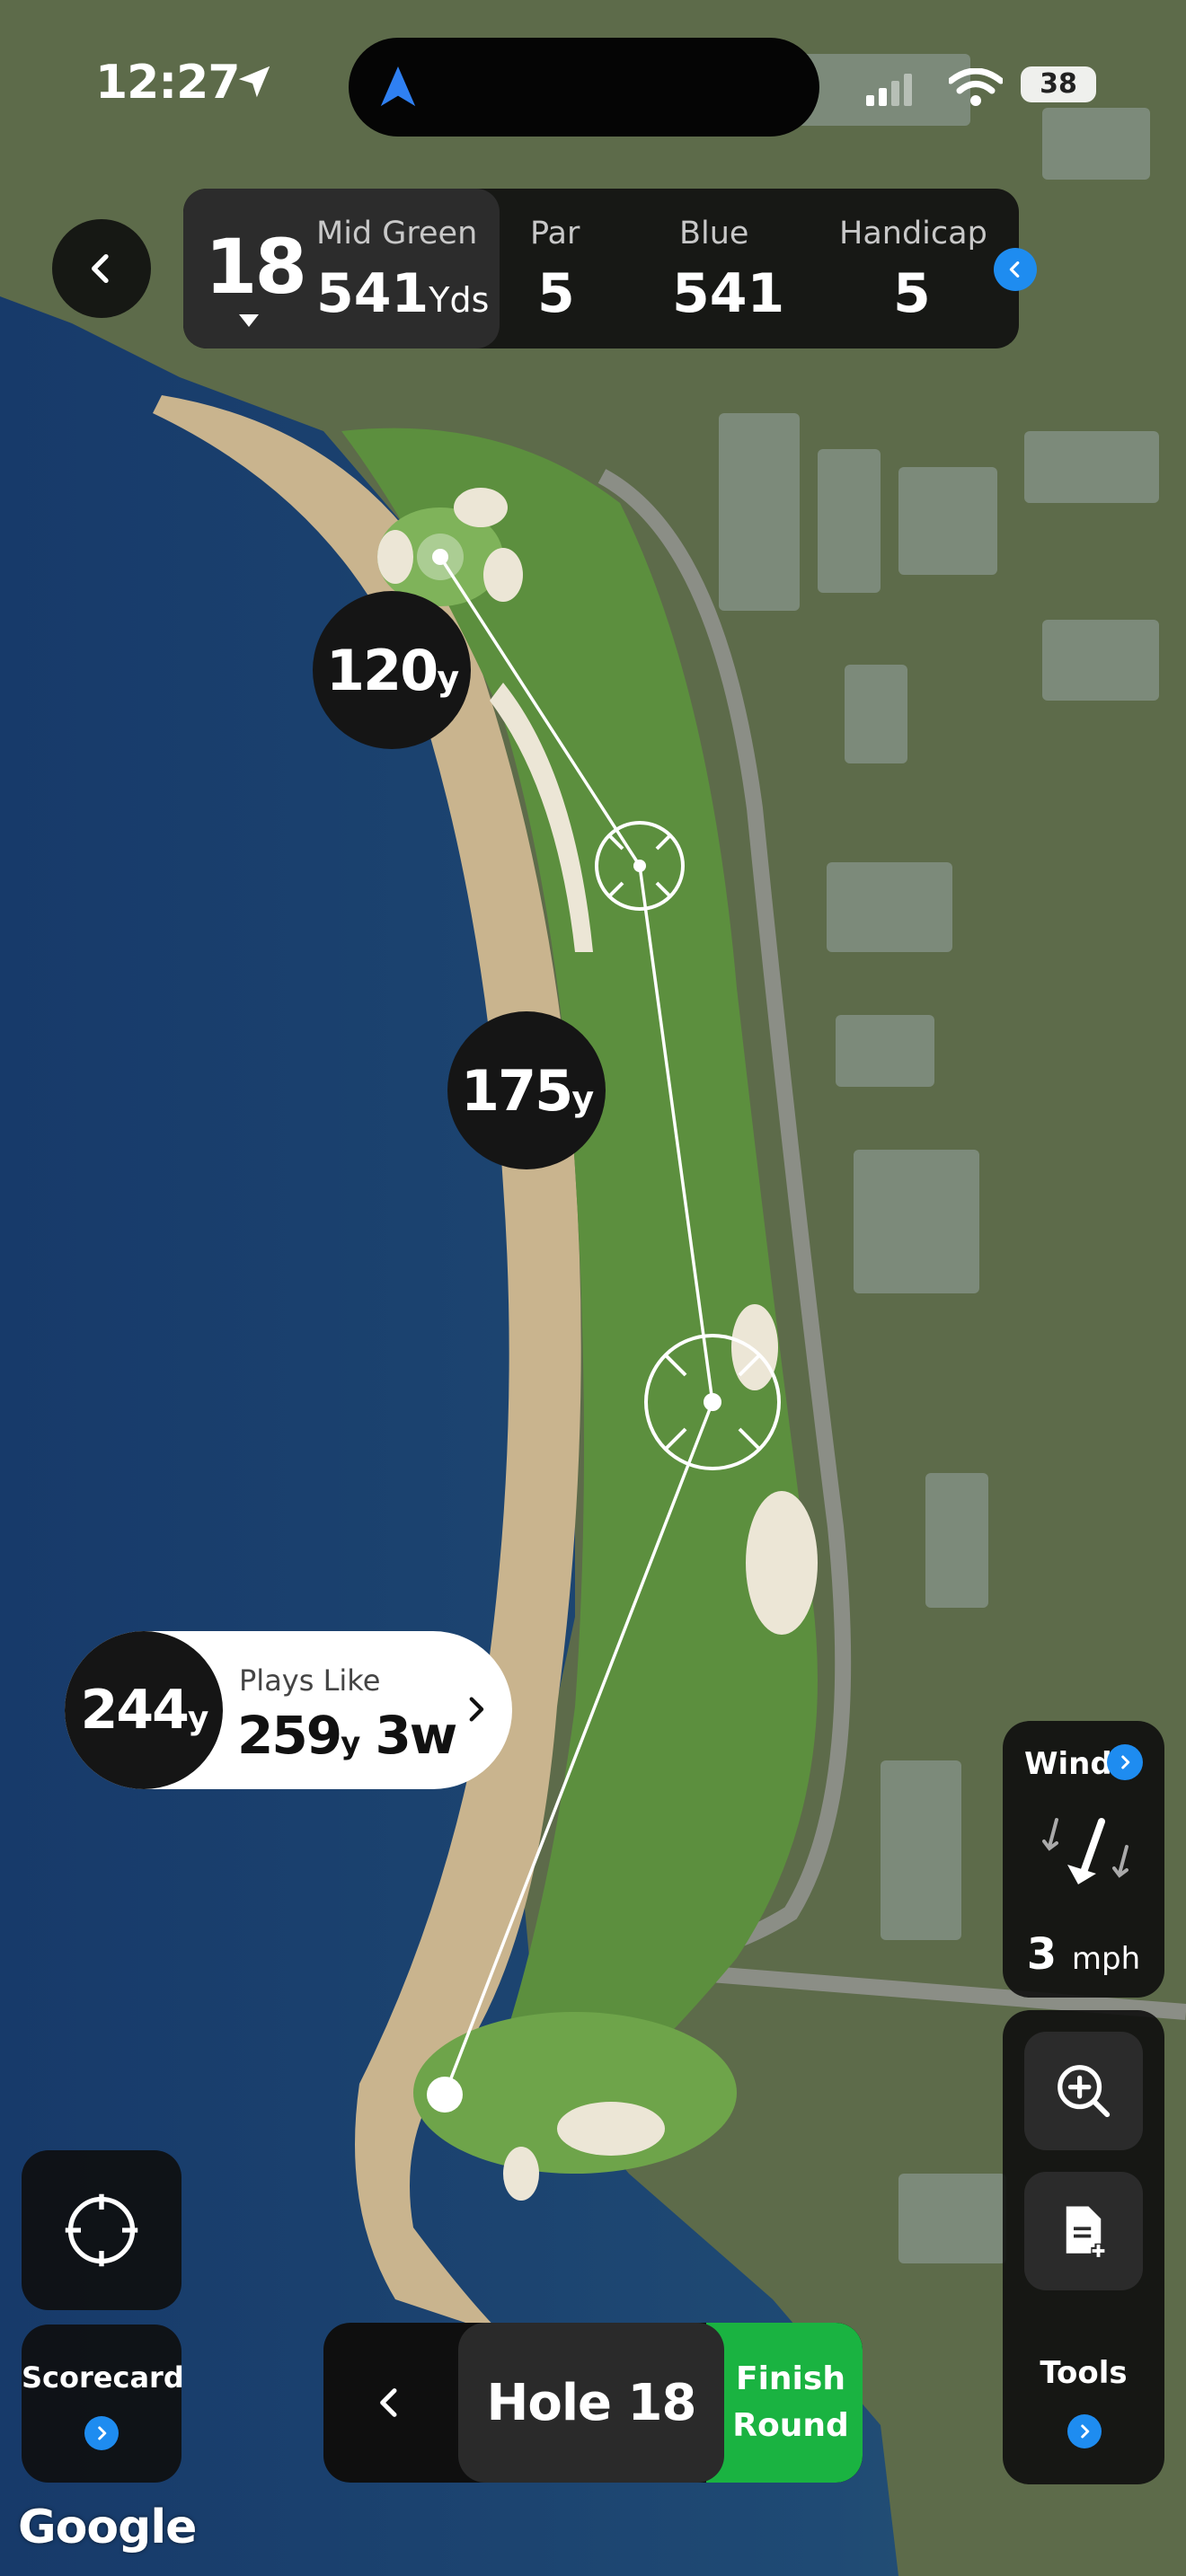 The width and height of the screenshot is (1186, 2576). I want to click on wind-label: Wind, so click(1068, 1764).